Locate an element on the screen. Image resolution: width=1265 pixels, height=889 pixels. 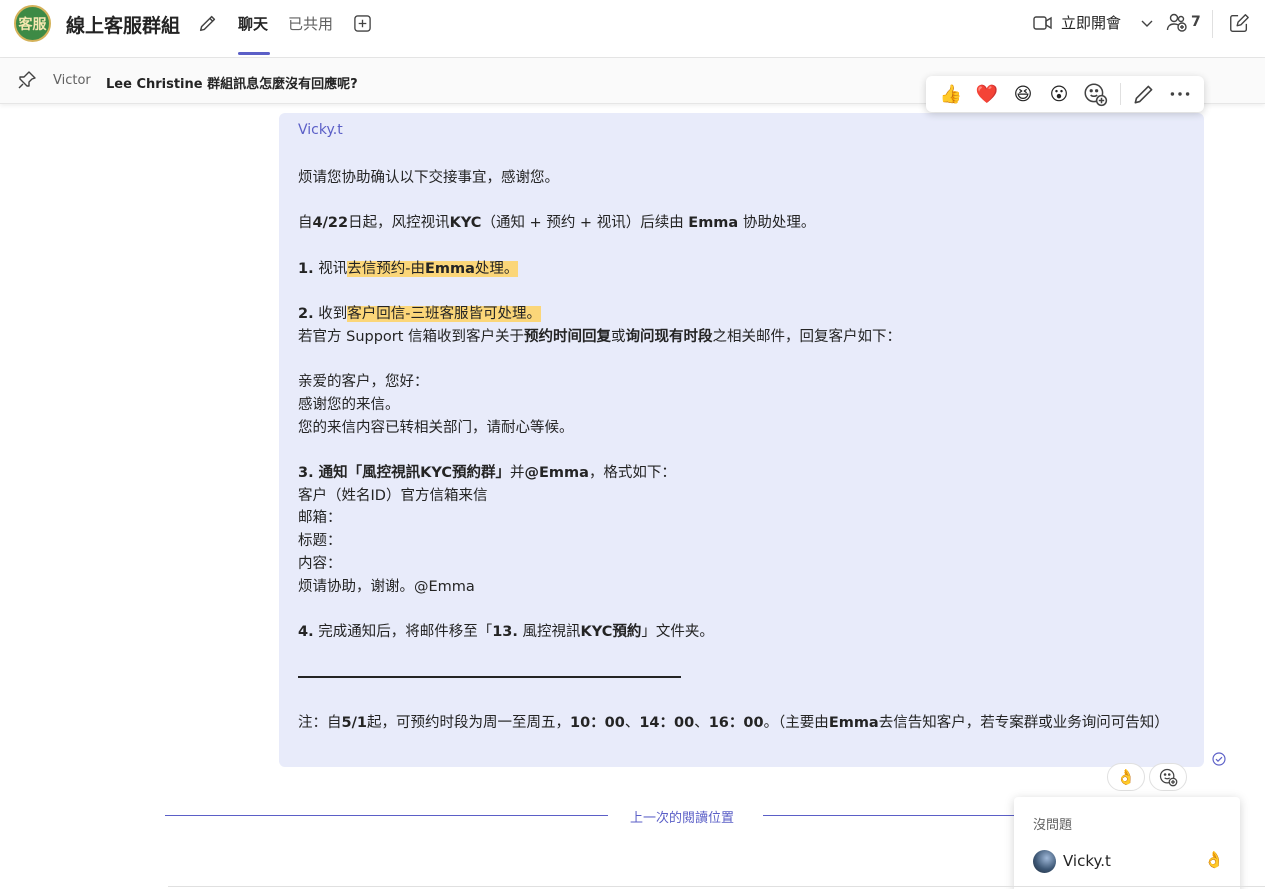
text: 客户（姓名ID）官方信箱来信 is located at coordinates (393, 495).